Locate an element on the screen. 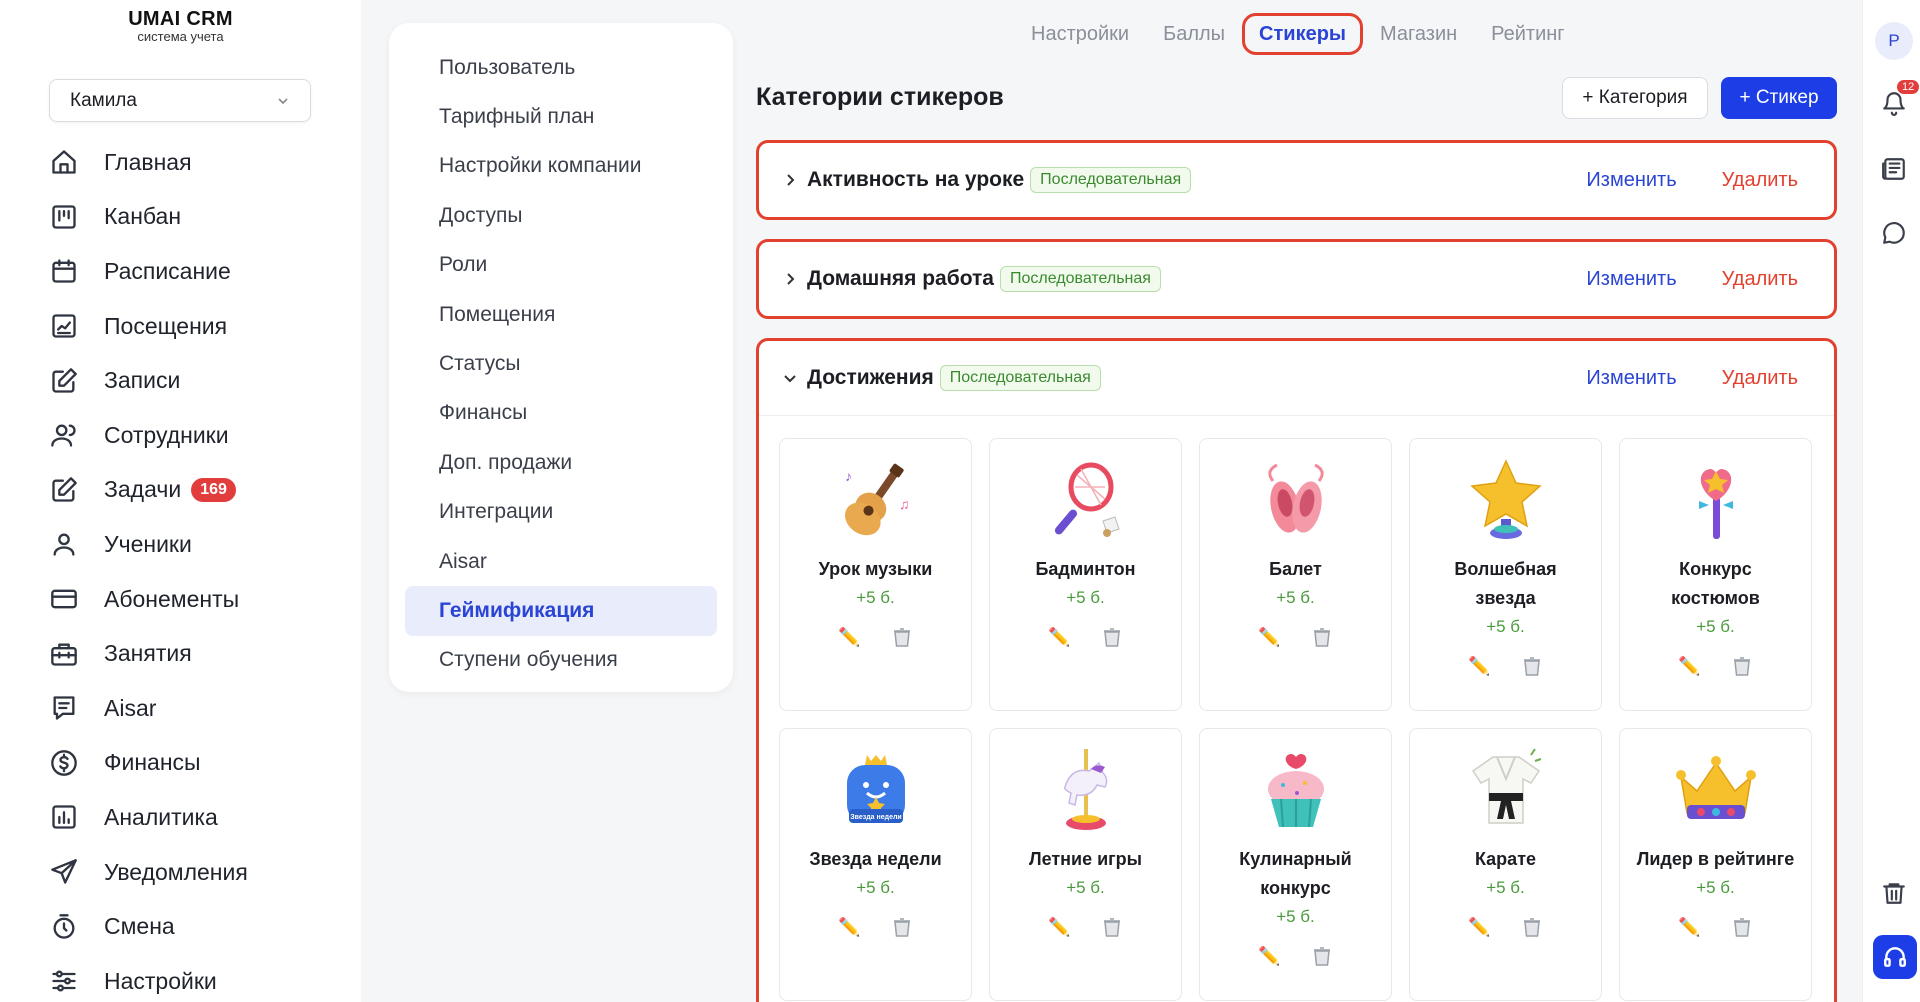 This screenshot has width=1920, height=1002. tab-settings: Настройки is located at coordinates (1080, 34).